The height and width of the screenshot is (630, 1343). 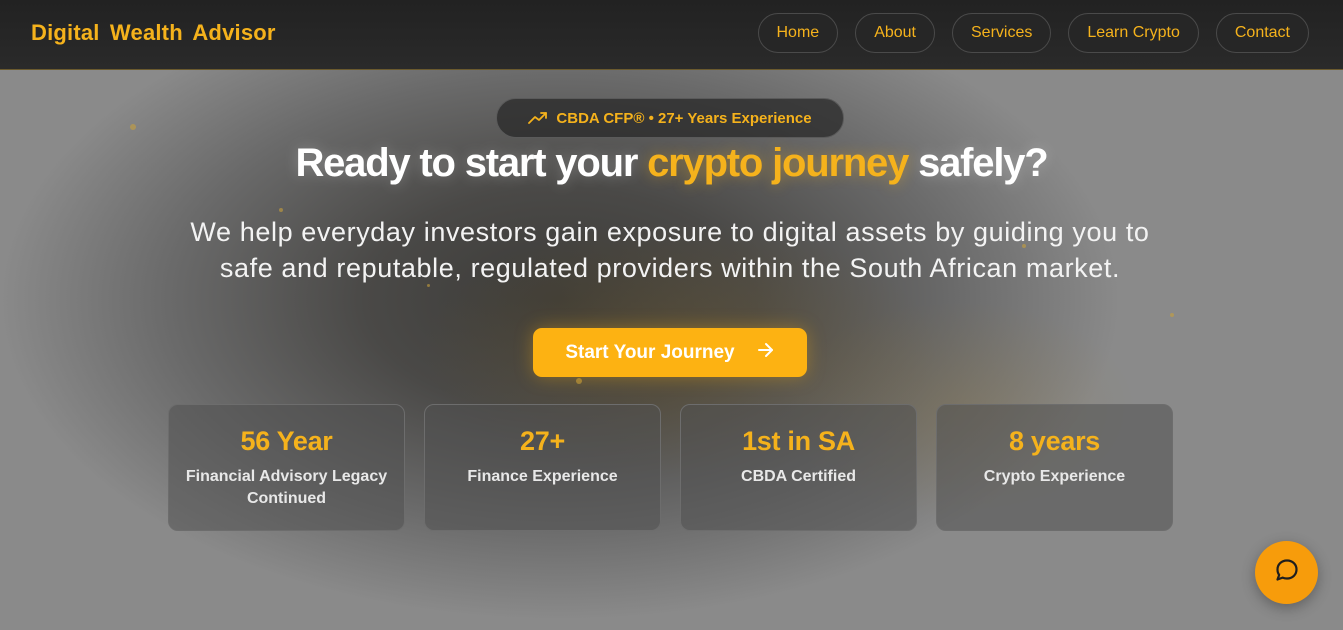 What do you see at coordinates (1054, 476) in the screenshot?
I see `stat-label: Crypto Experience` at bounding box center [1054, 476].